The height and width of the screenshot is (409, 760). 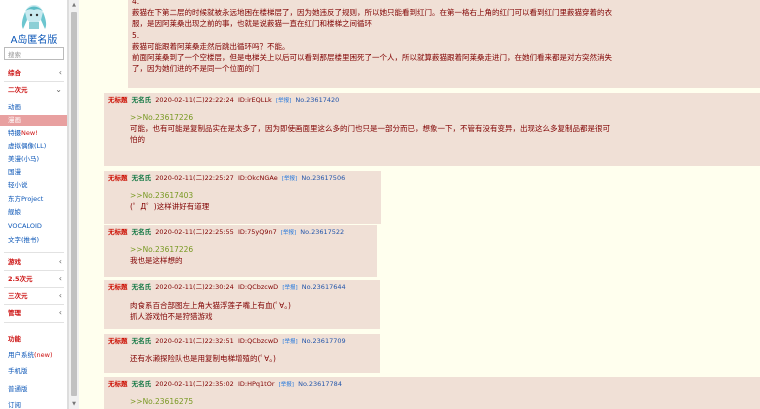 What do you see at coordinates (20, 279) in the screenshot?
I see `nav-category-label: 2.5次元` at bounding box center [20, 279].